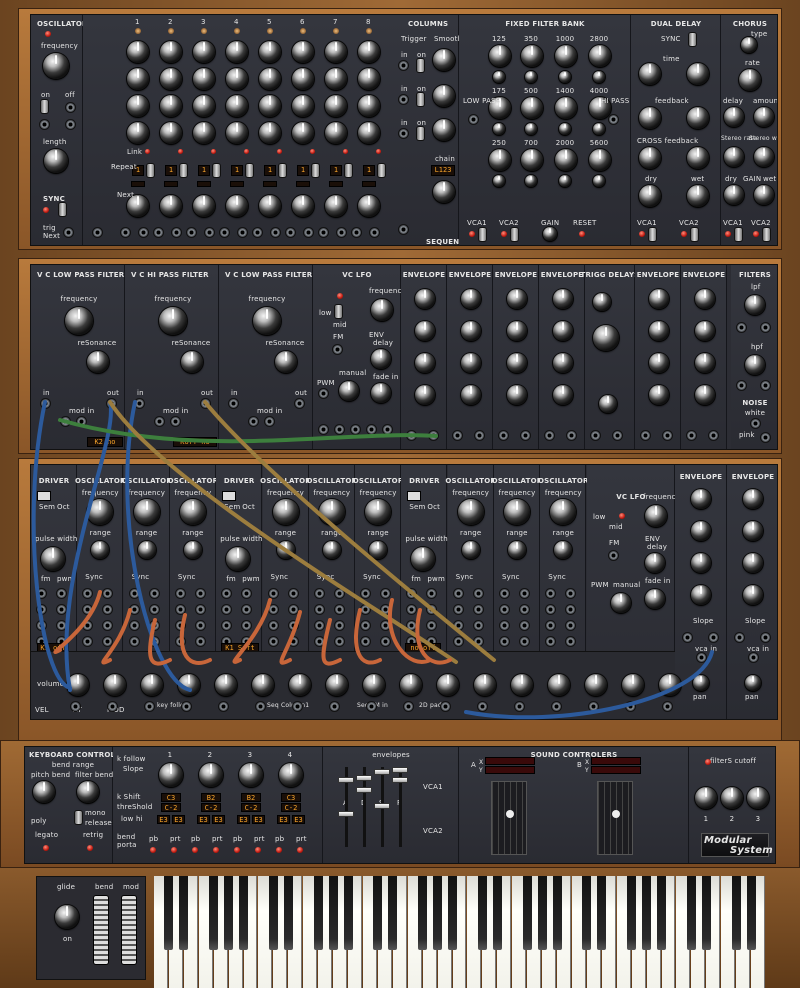 This screenshot has height=988, width=800. I want to click on noise-pink-jack, so click(765, 437).